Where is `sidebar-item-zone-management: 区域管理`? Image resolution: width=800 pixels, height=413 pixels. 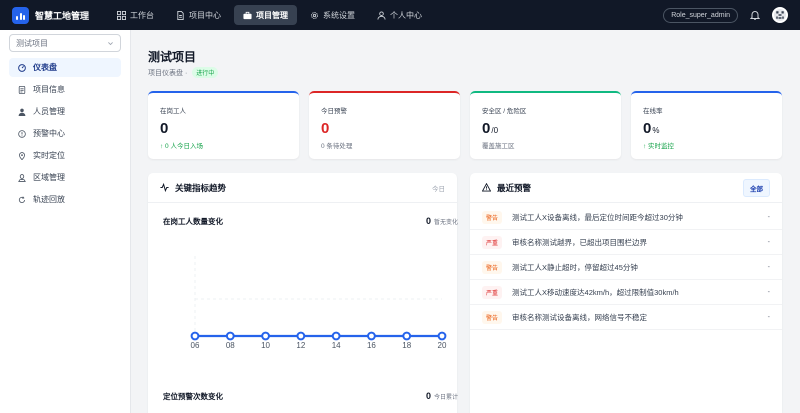 sidebar-item-zone-management: 区域管理 is located at coordinates (65, 177).